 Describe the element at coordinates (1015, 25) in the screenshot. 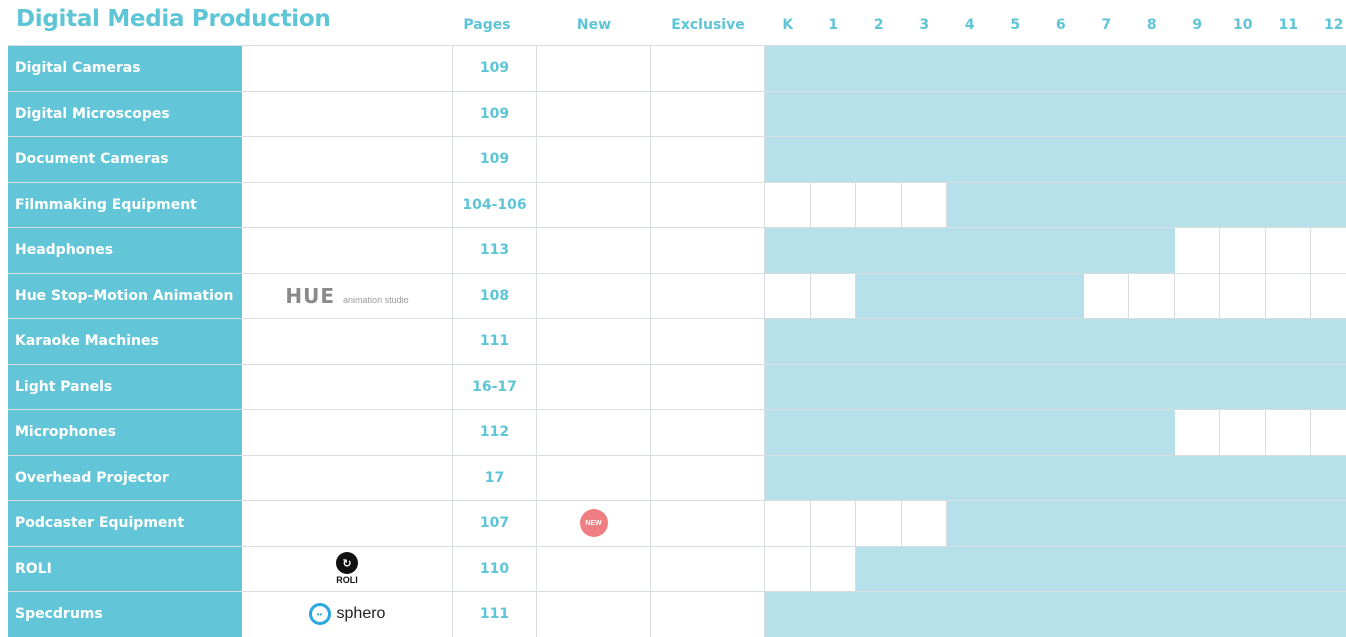

I see `grade-header: 5` at that location.